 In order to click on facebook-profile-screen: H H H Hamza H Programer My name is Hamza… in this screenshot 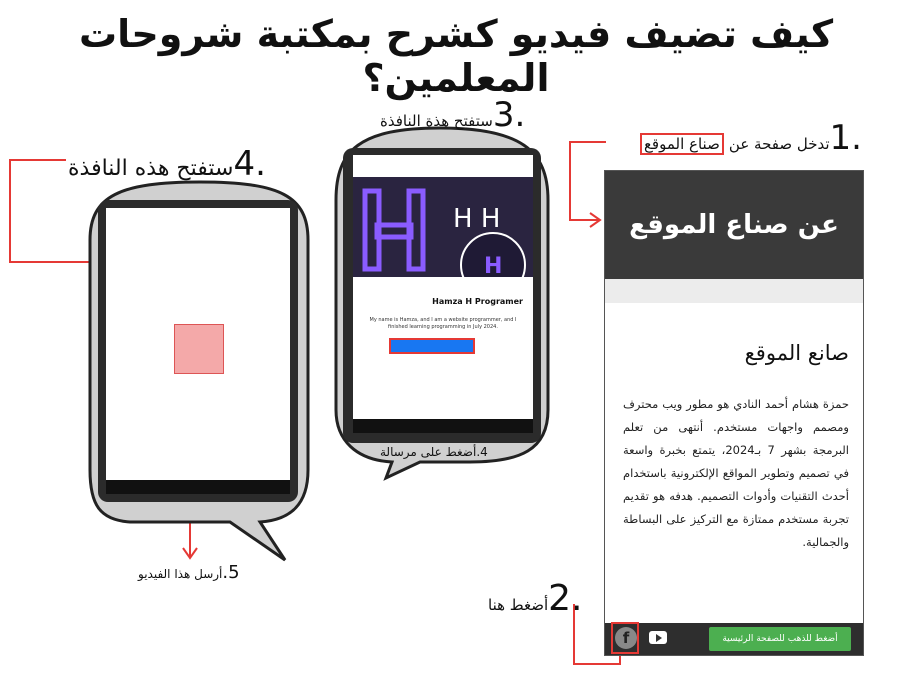, I will do `click(443, 294)`.